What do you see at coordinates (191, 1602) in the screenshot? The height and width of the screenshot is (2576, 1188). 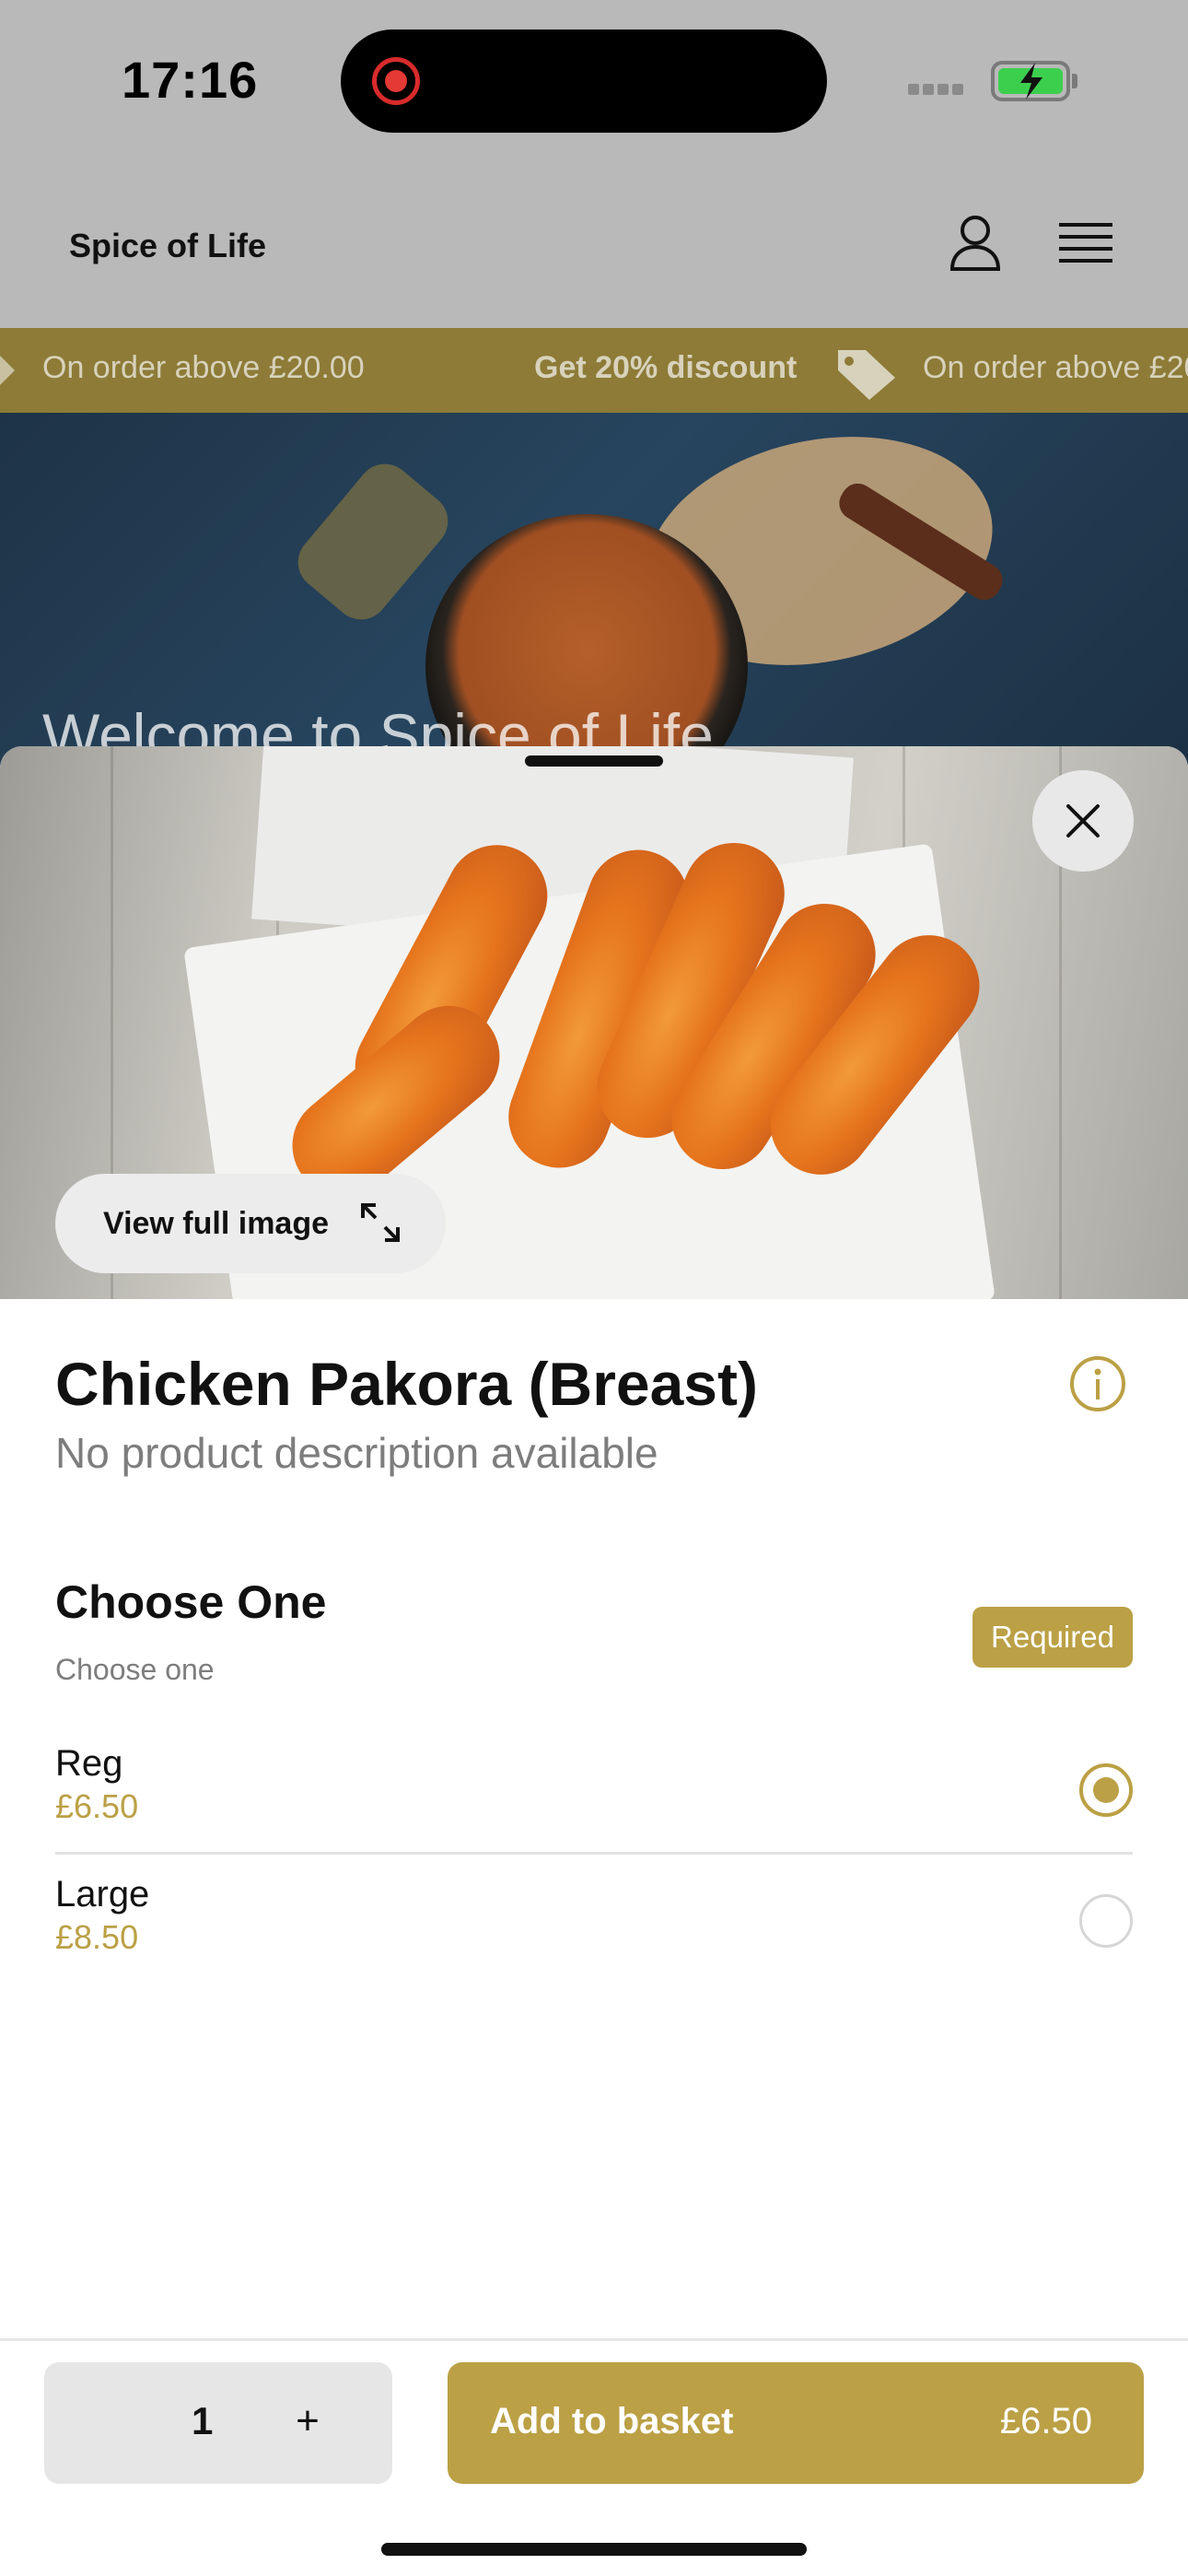 I see `option-group-title: Choose One` at bounding box center [191, 1602].